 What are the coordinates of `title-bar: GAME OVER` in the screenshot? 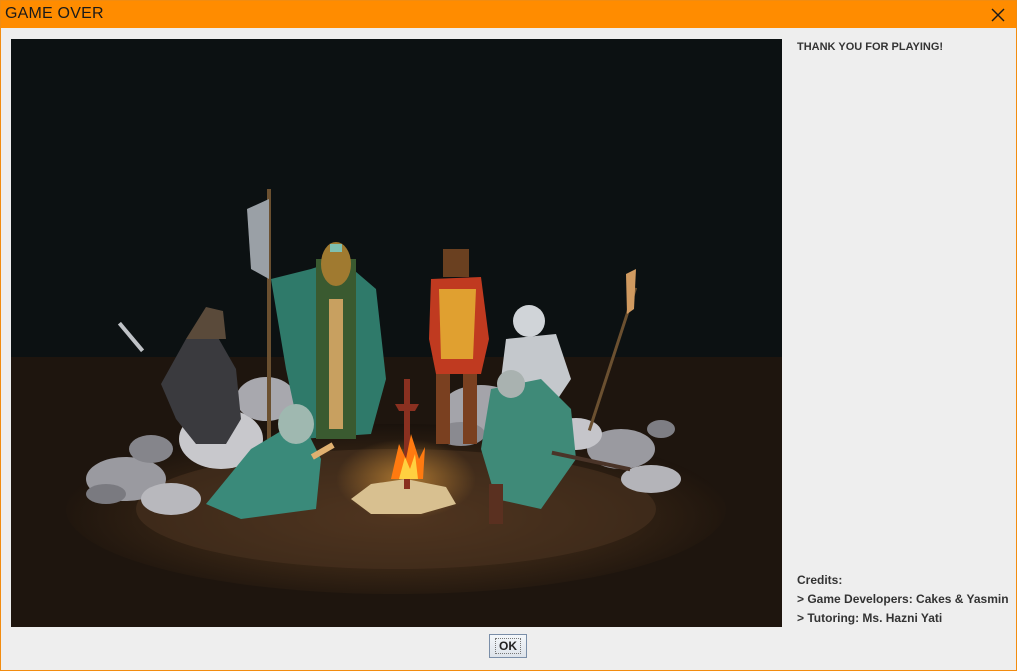 It's located at (508, 14).